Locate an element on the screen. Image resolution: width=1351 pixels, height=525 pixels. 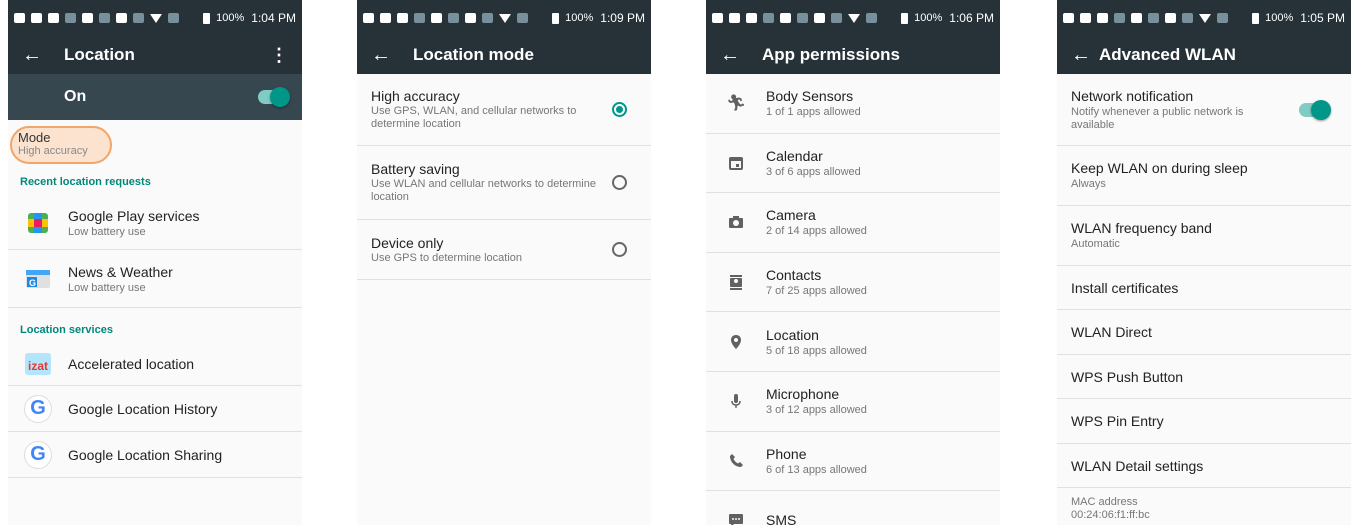
permission-count: 7 of 25 apps allowed is located at coordinates (816, 291).